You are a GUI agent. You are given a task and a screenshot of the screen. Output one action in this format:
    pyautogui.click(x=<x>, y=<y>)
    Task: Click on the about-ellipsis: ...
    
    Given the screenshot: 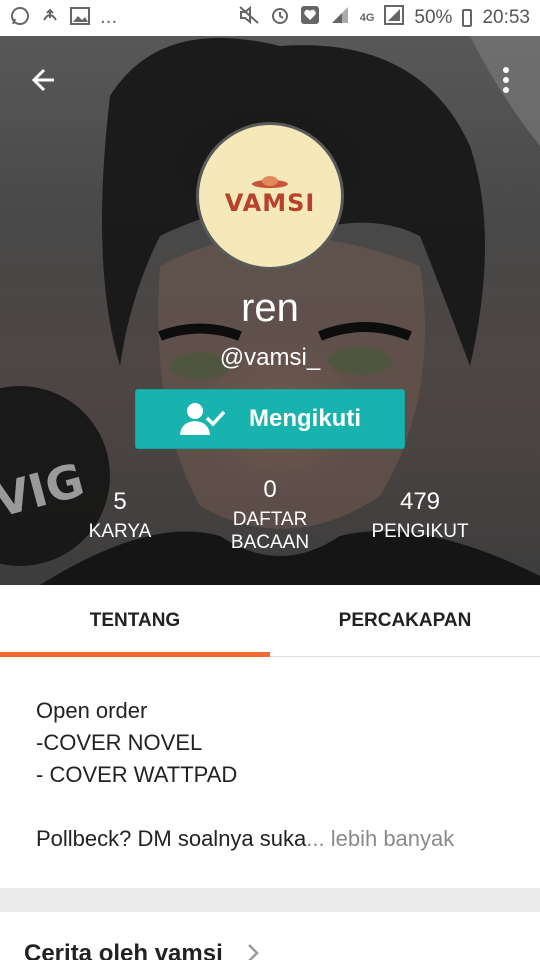 What is the action you would take?
    pyautogui.click(x=315, y=838)
    